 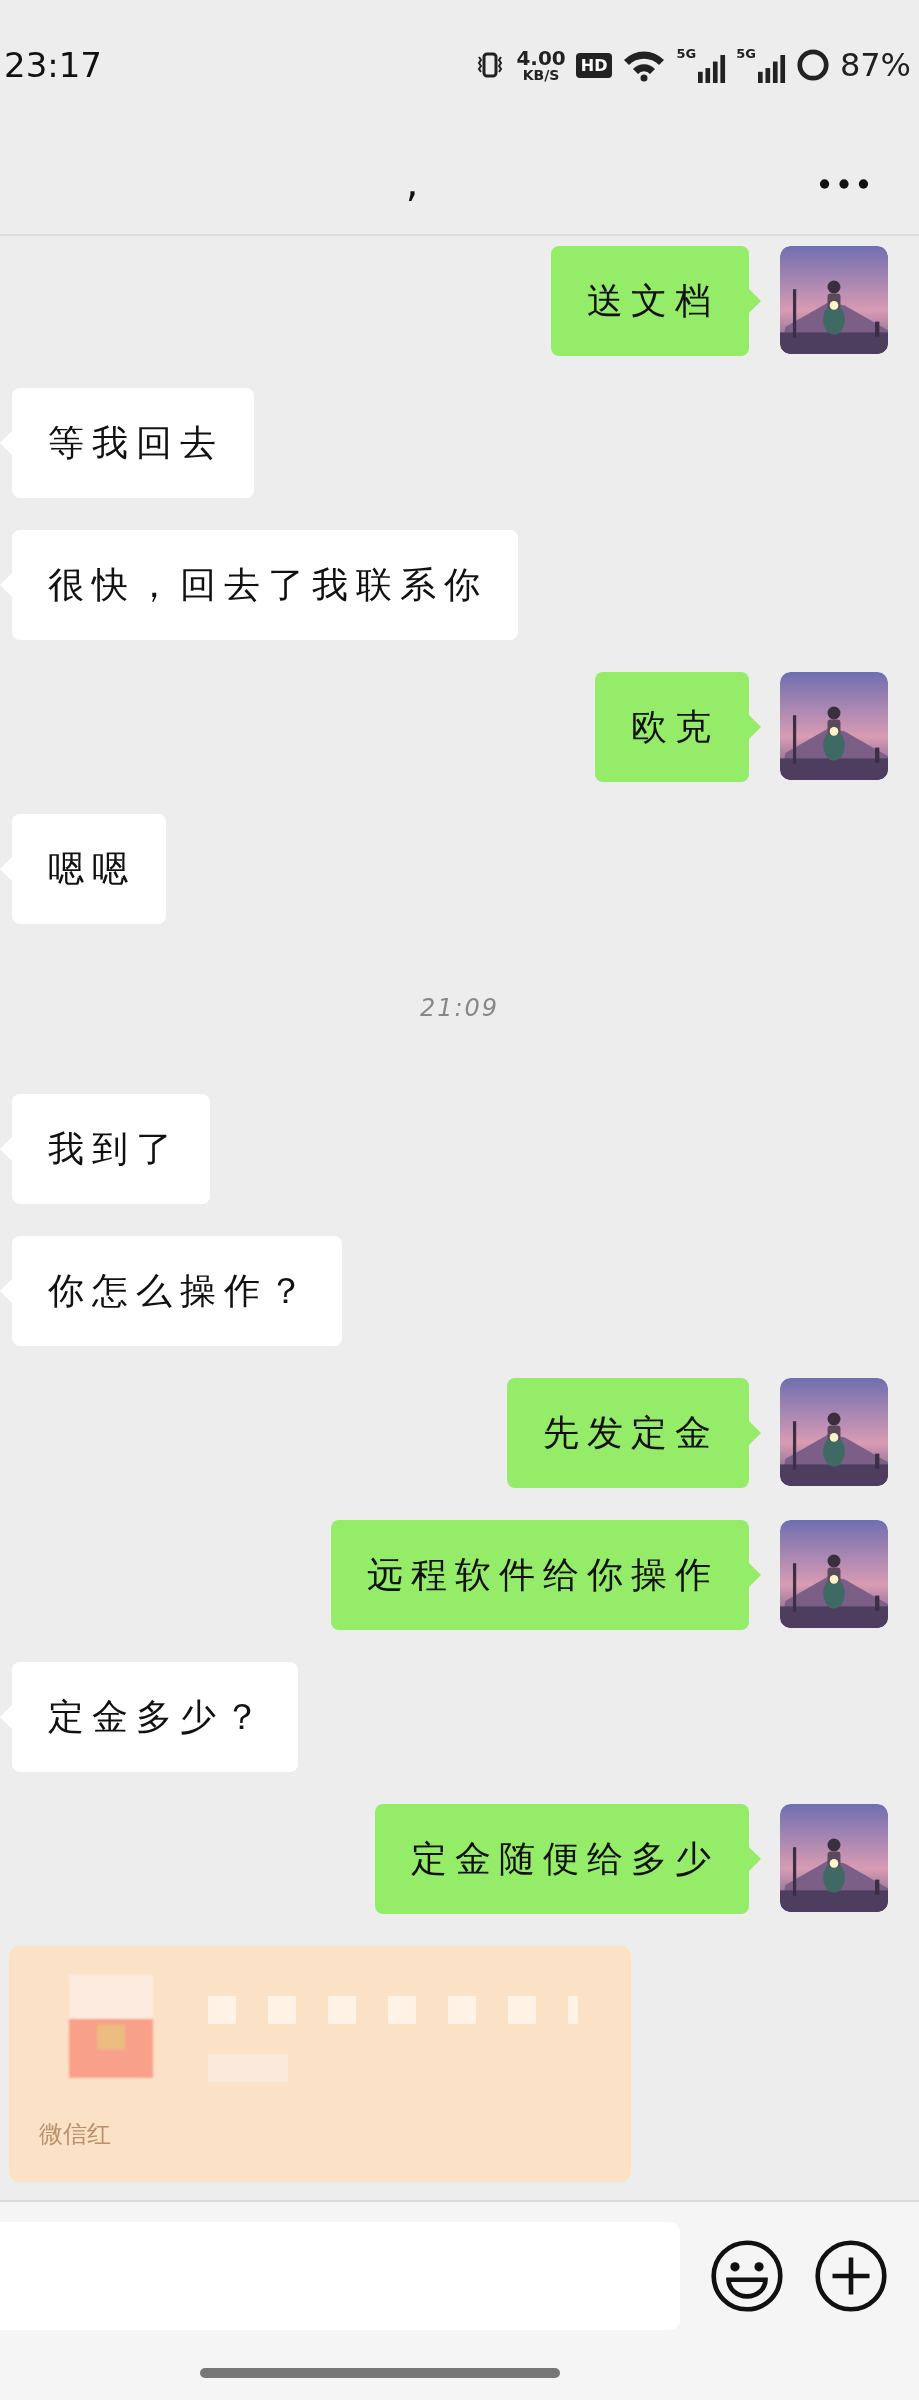 What do you see at coordinates (562, 1859) in the screenshot?
I see `message-bubble: 定金随便给多少` at bounding box center [562, 1859].